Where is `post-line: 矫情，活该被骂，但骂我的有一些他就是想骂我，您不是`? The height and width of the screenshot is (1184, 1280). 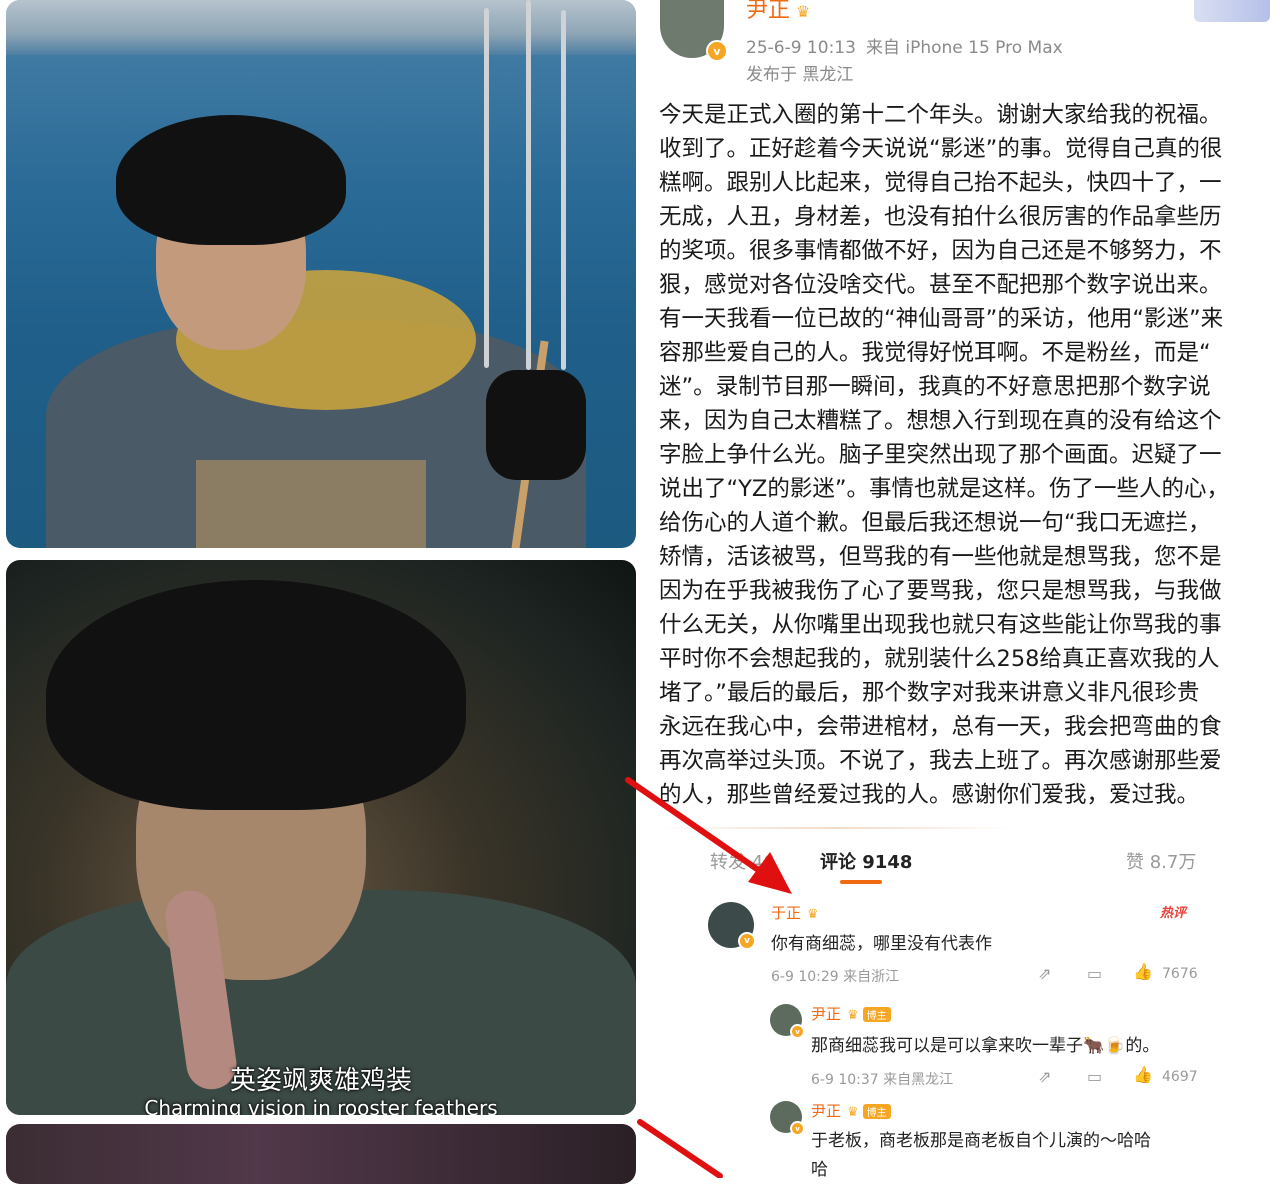 post-line: 矫情，活该被骂，但骂我的有一些他就是想骂我，您不是 is located at coordinates (940, 557).